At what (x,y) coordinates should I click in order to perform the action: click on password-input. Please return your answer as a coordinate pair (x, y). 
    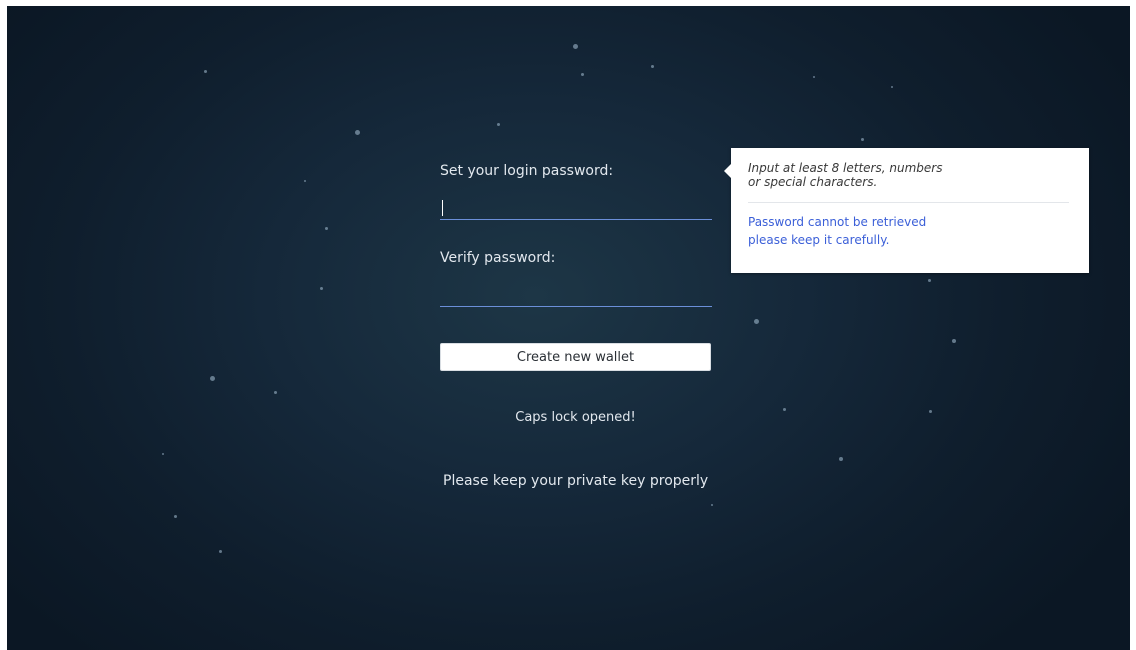
    Looking at the image, I should click on (576, 207).